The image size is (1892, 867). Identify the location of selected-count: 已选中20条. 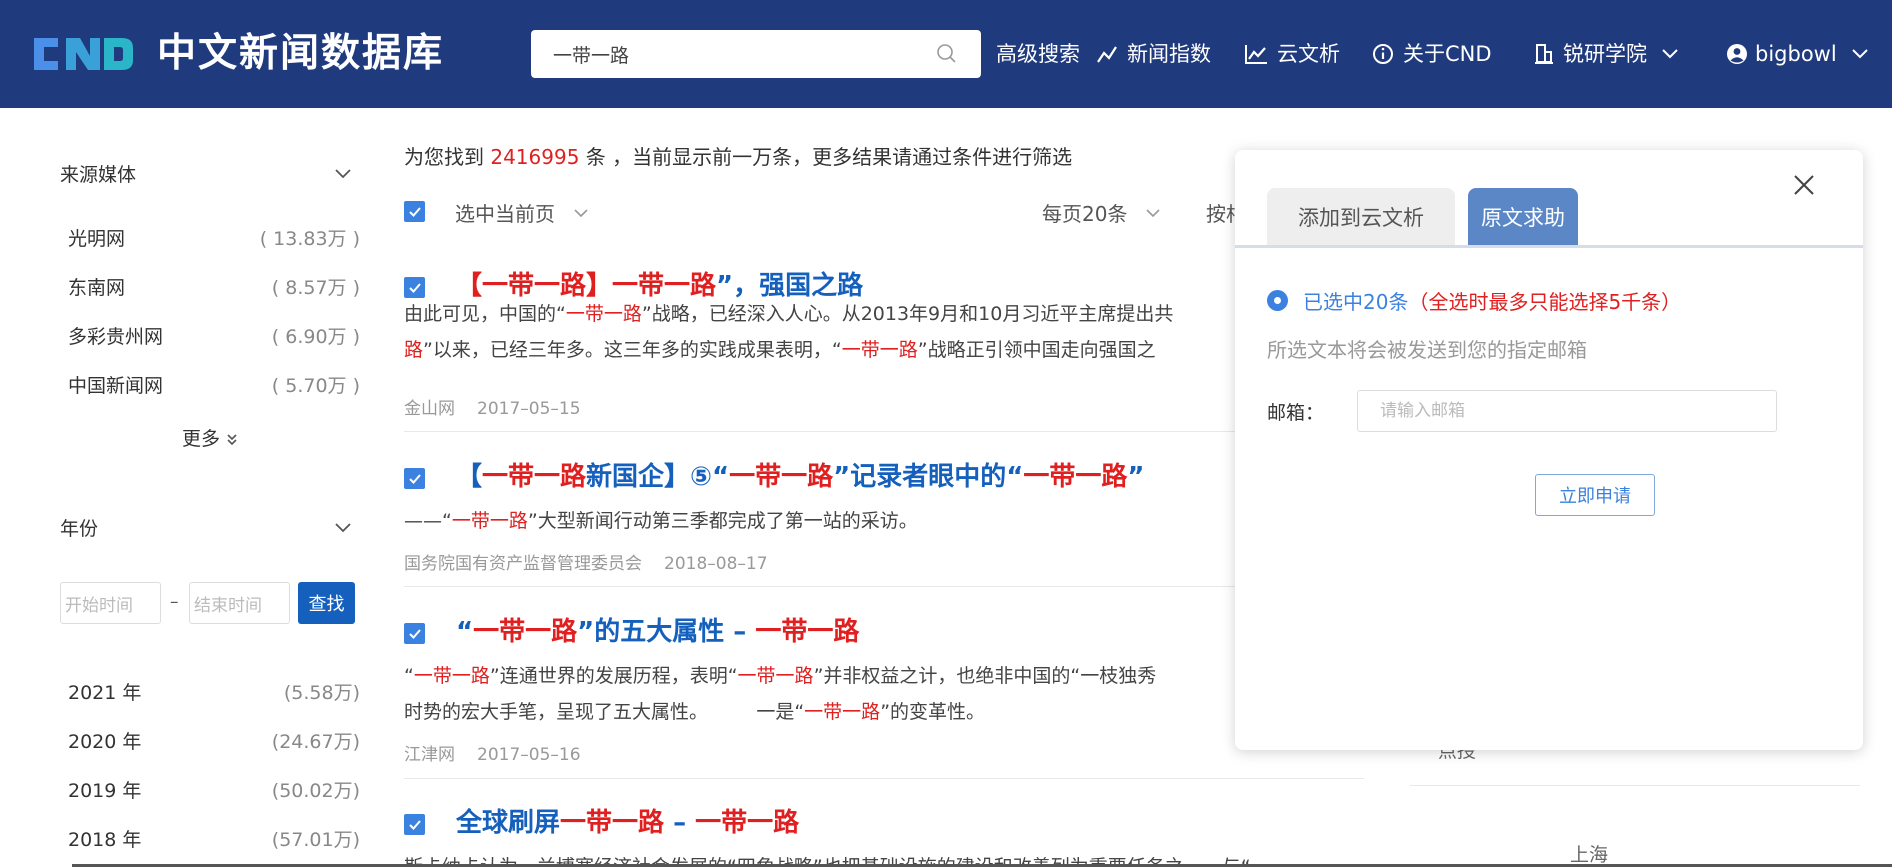
(1356, 302).